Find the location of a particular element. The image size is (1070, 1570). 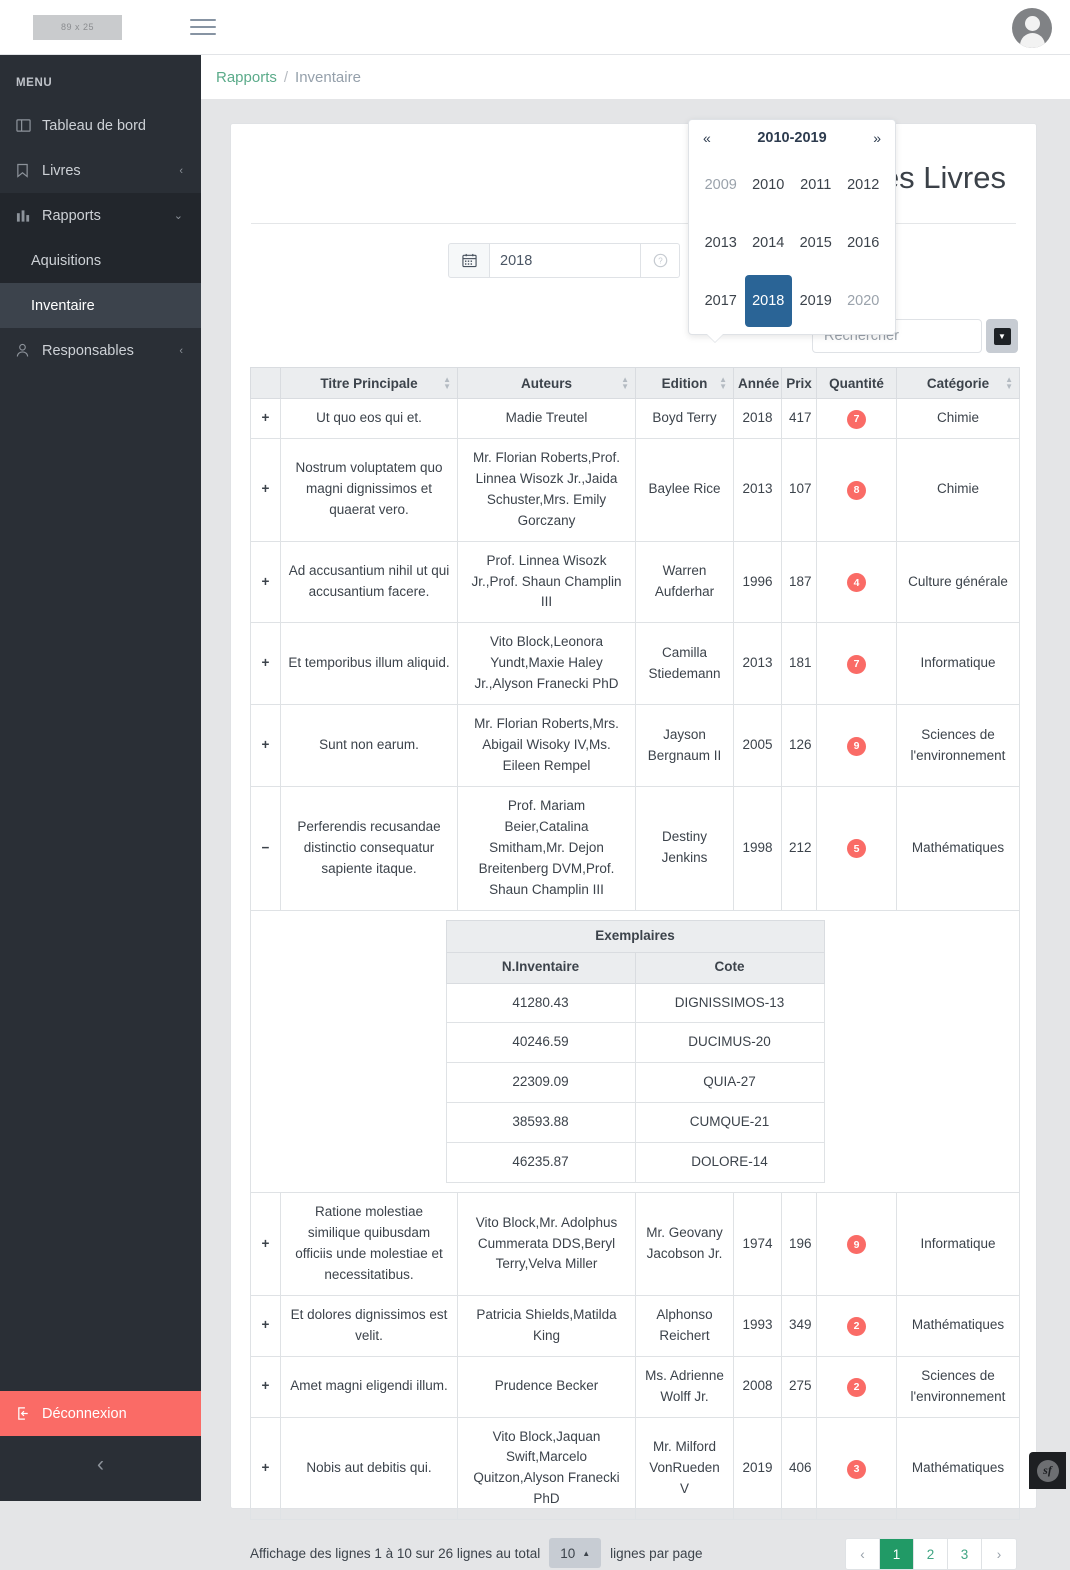

dashboard-icon is located at coordinates (29, 125).